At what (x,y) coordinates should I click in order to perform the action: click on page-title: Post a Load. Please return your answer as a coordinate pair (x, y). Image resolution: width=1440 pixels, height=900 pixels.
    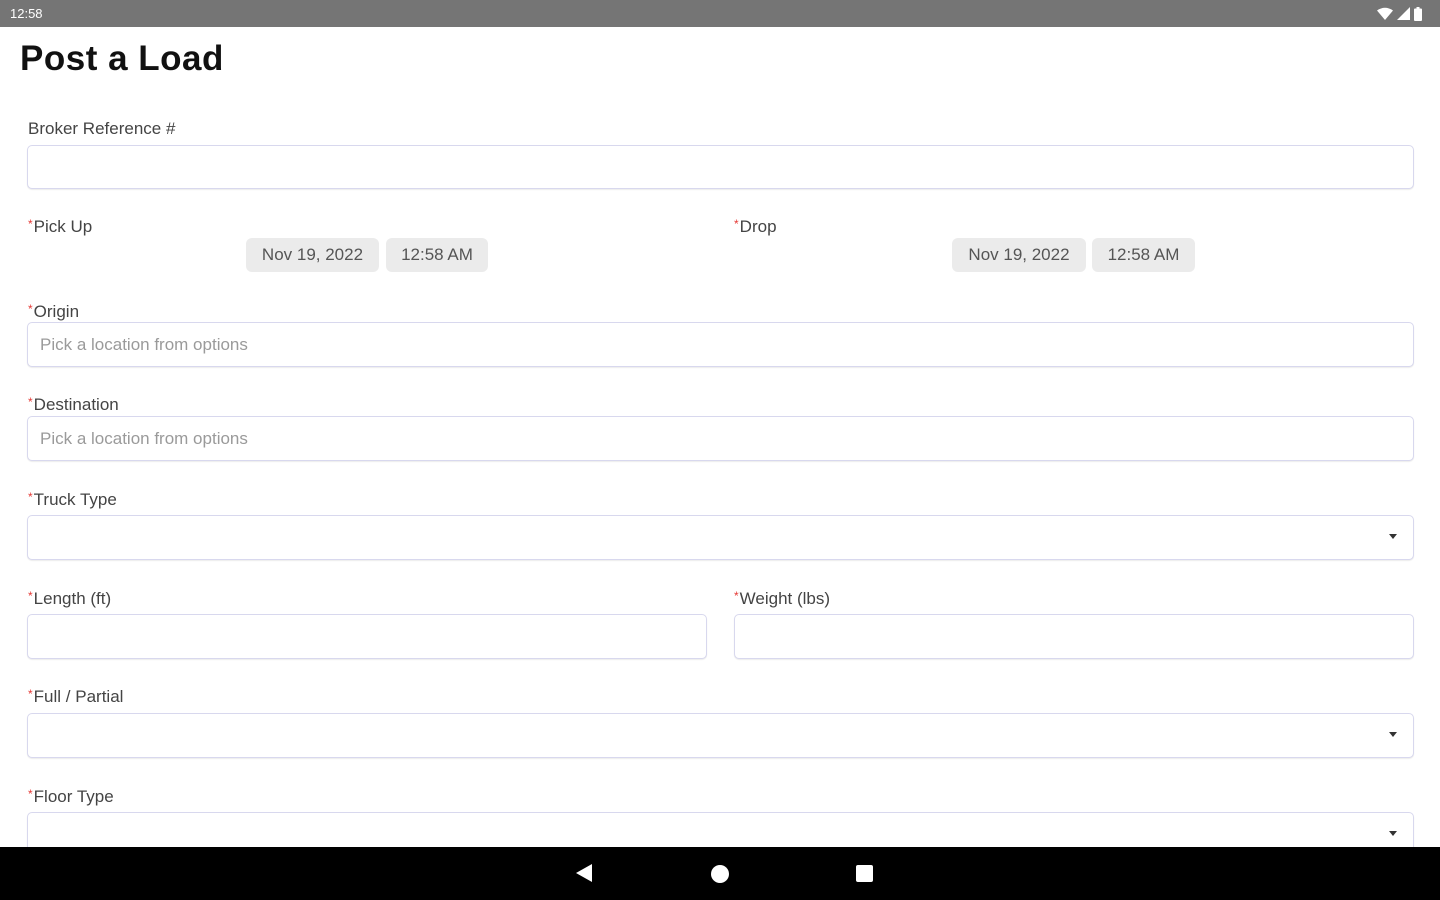
    Looking at the image, I should click on (122, 58).